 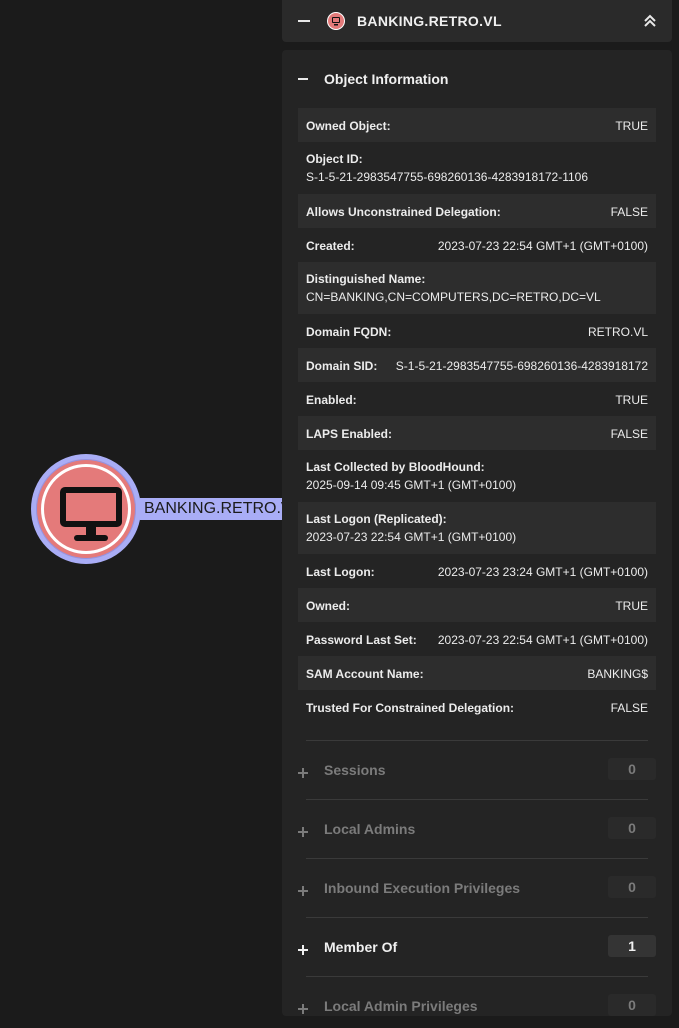 I want to click on property-label: Created:, so click(x=330, y=246).